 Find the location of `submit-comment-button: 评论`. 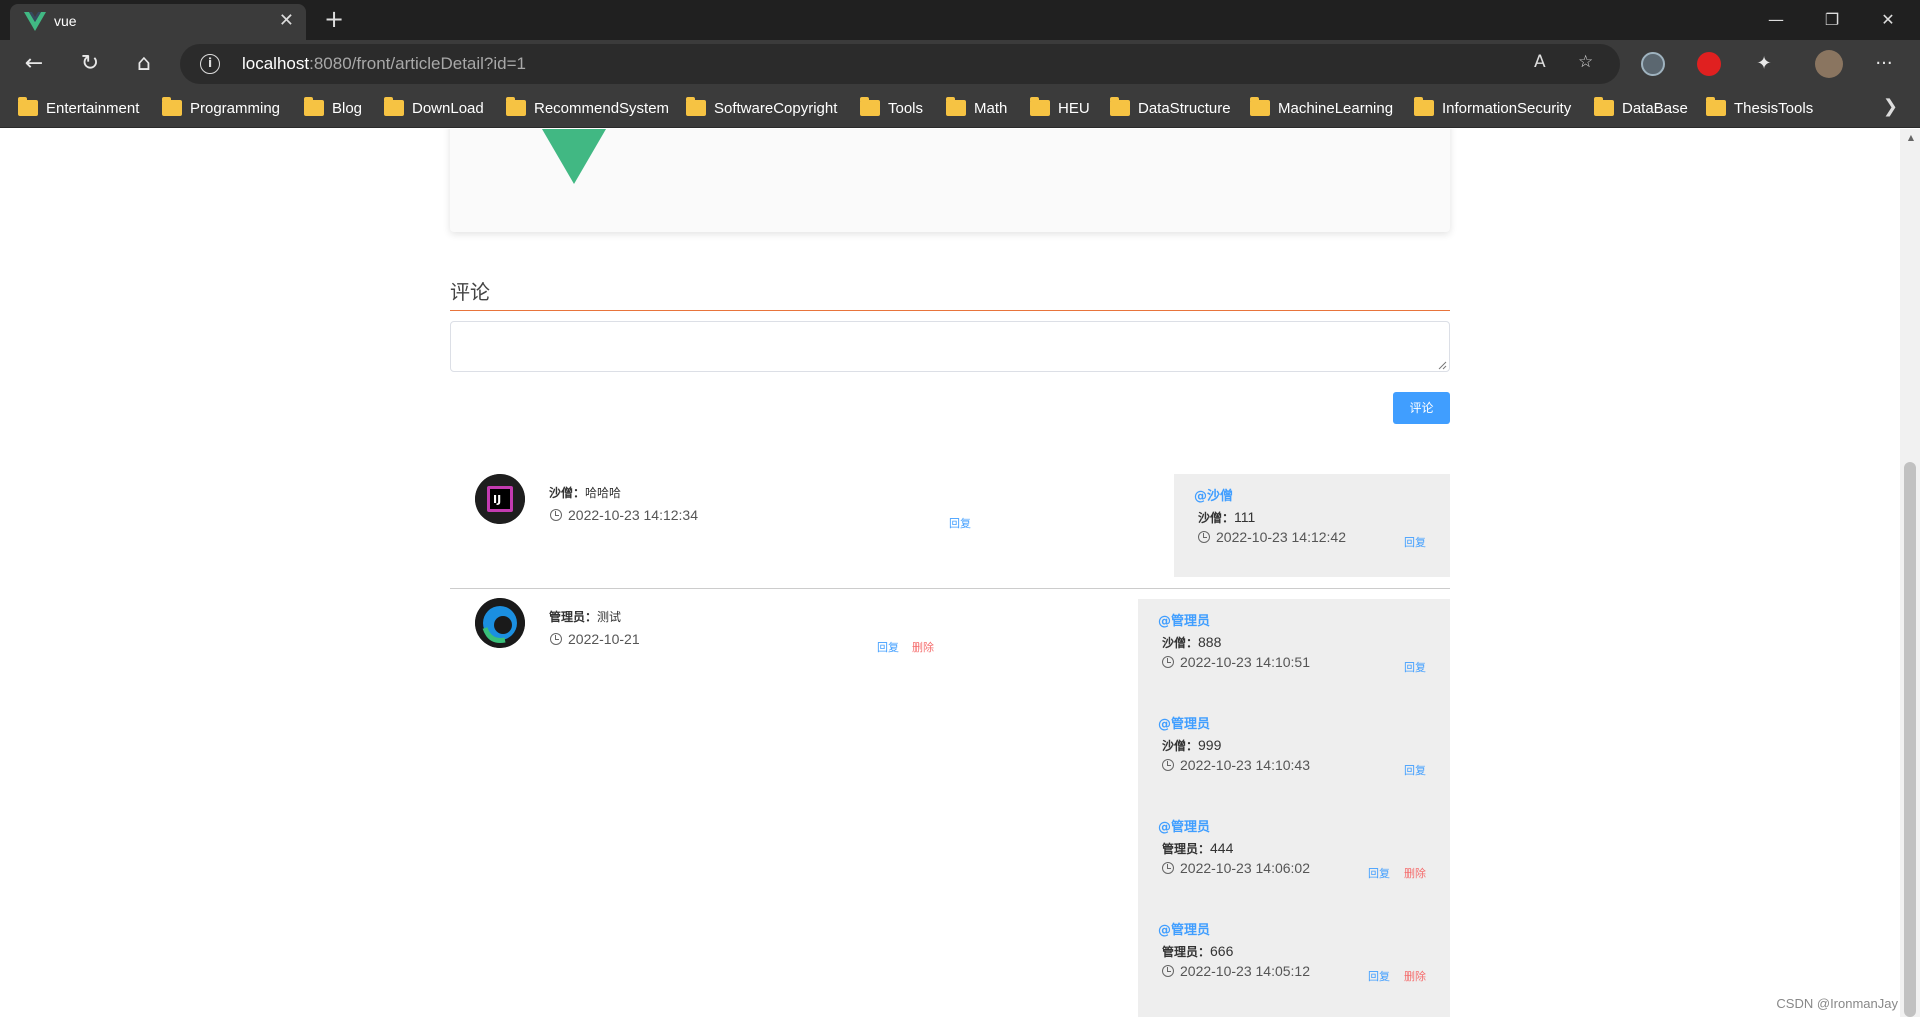

submit-comment-button: 评论 is located at coordinates (1421, 408).